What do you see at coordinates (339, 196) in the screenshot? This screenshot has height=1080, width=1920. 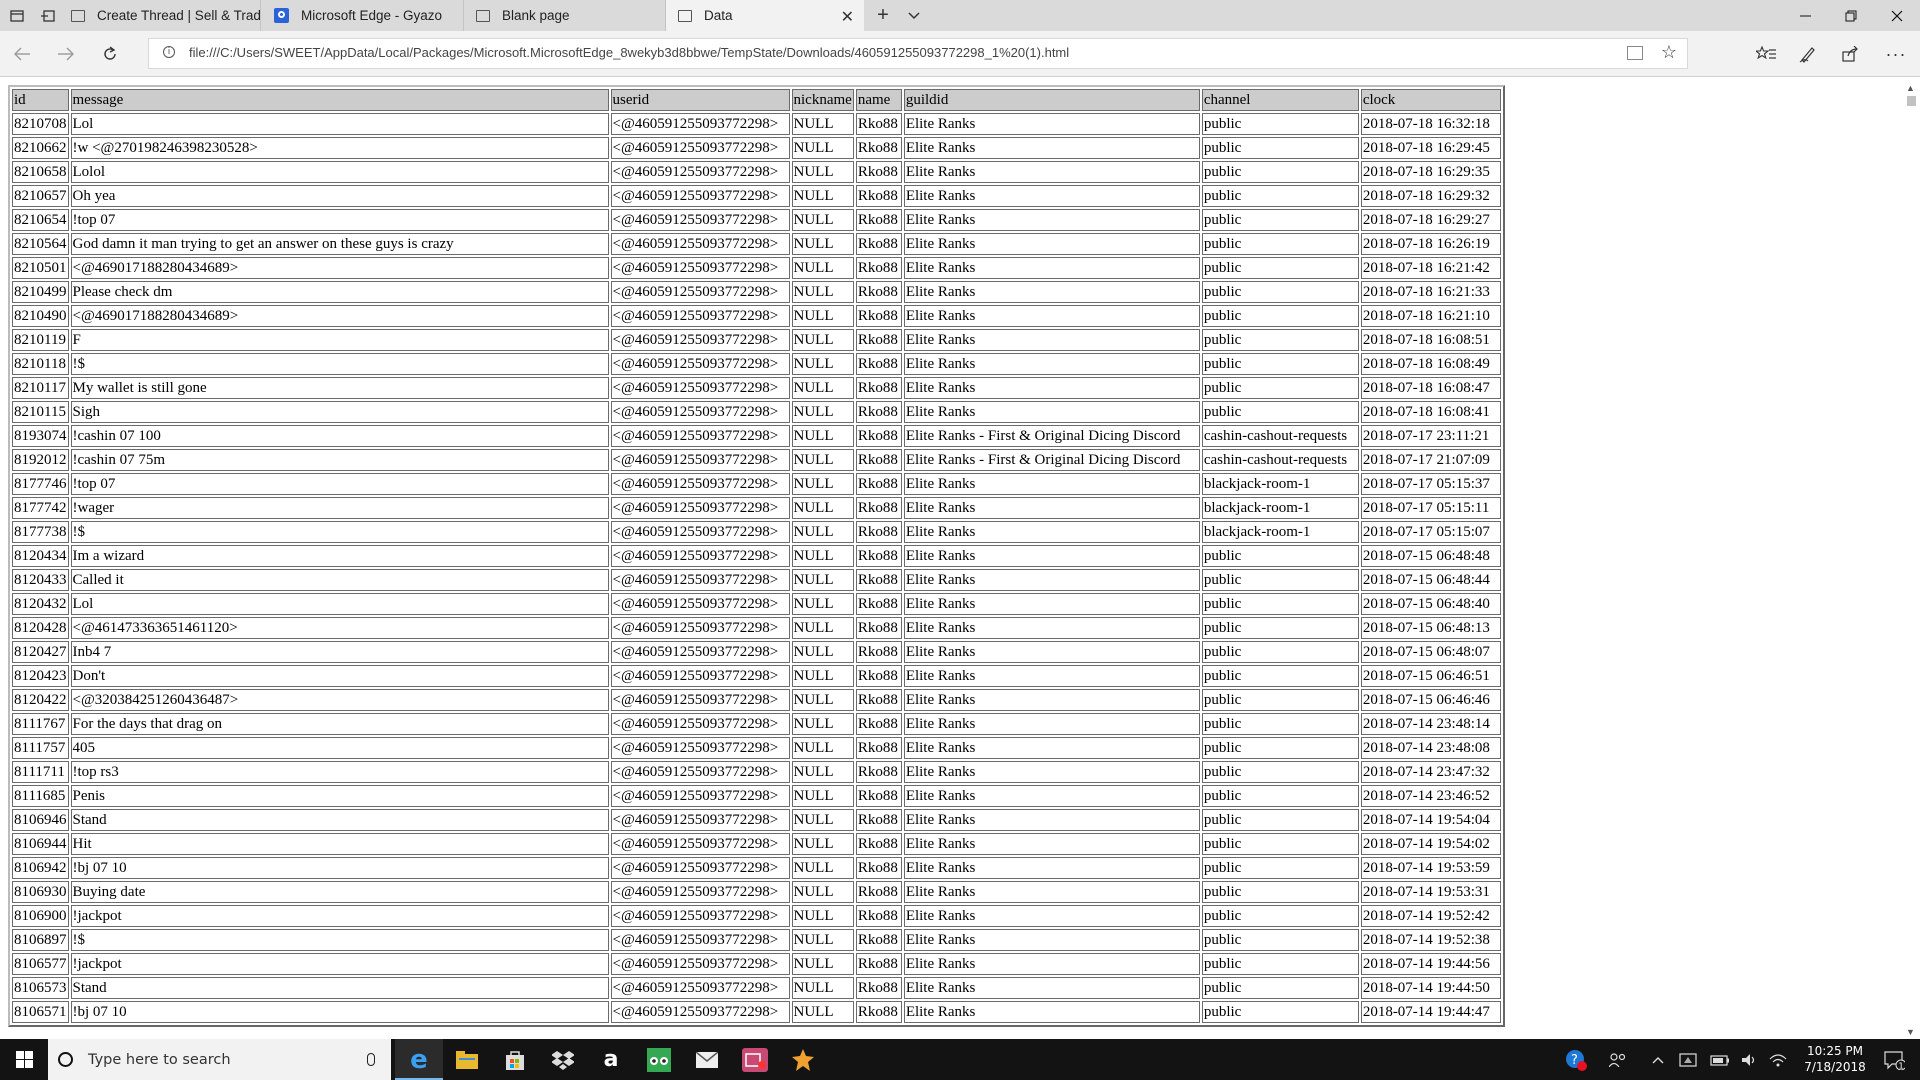 I see `cell-message: Oh yea` at bounding box center [339, 196].